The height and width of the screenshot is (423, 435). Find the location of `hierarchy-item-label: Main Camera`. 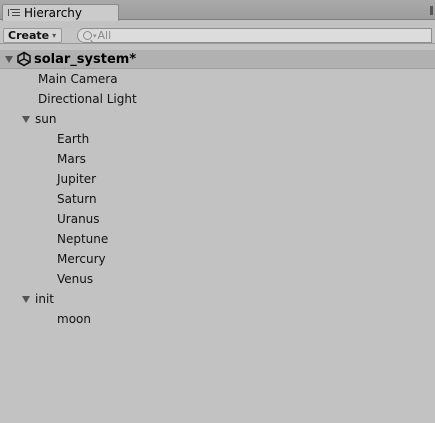

hierarchy-item-label: Main Camera is located at coordinates (78, 79).